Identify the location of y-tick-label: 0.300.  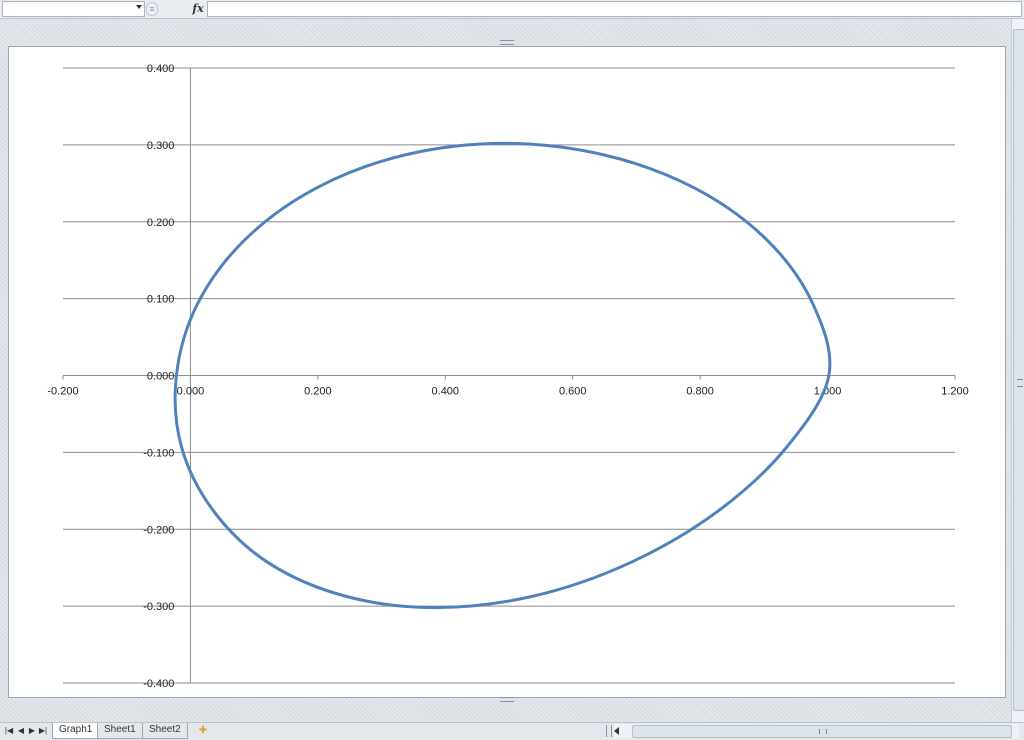
(161, 146).